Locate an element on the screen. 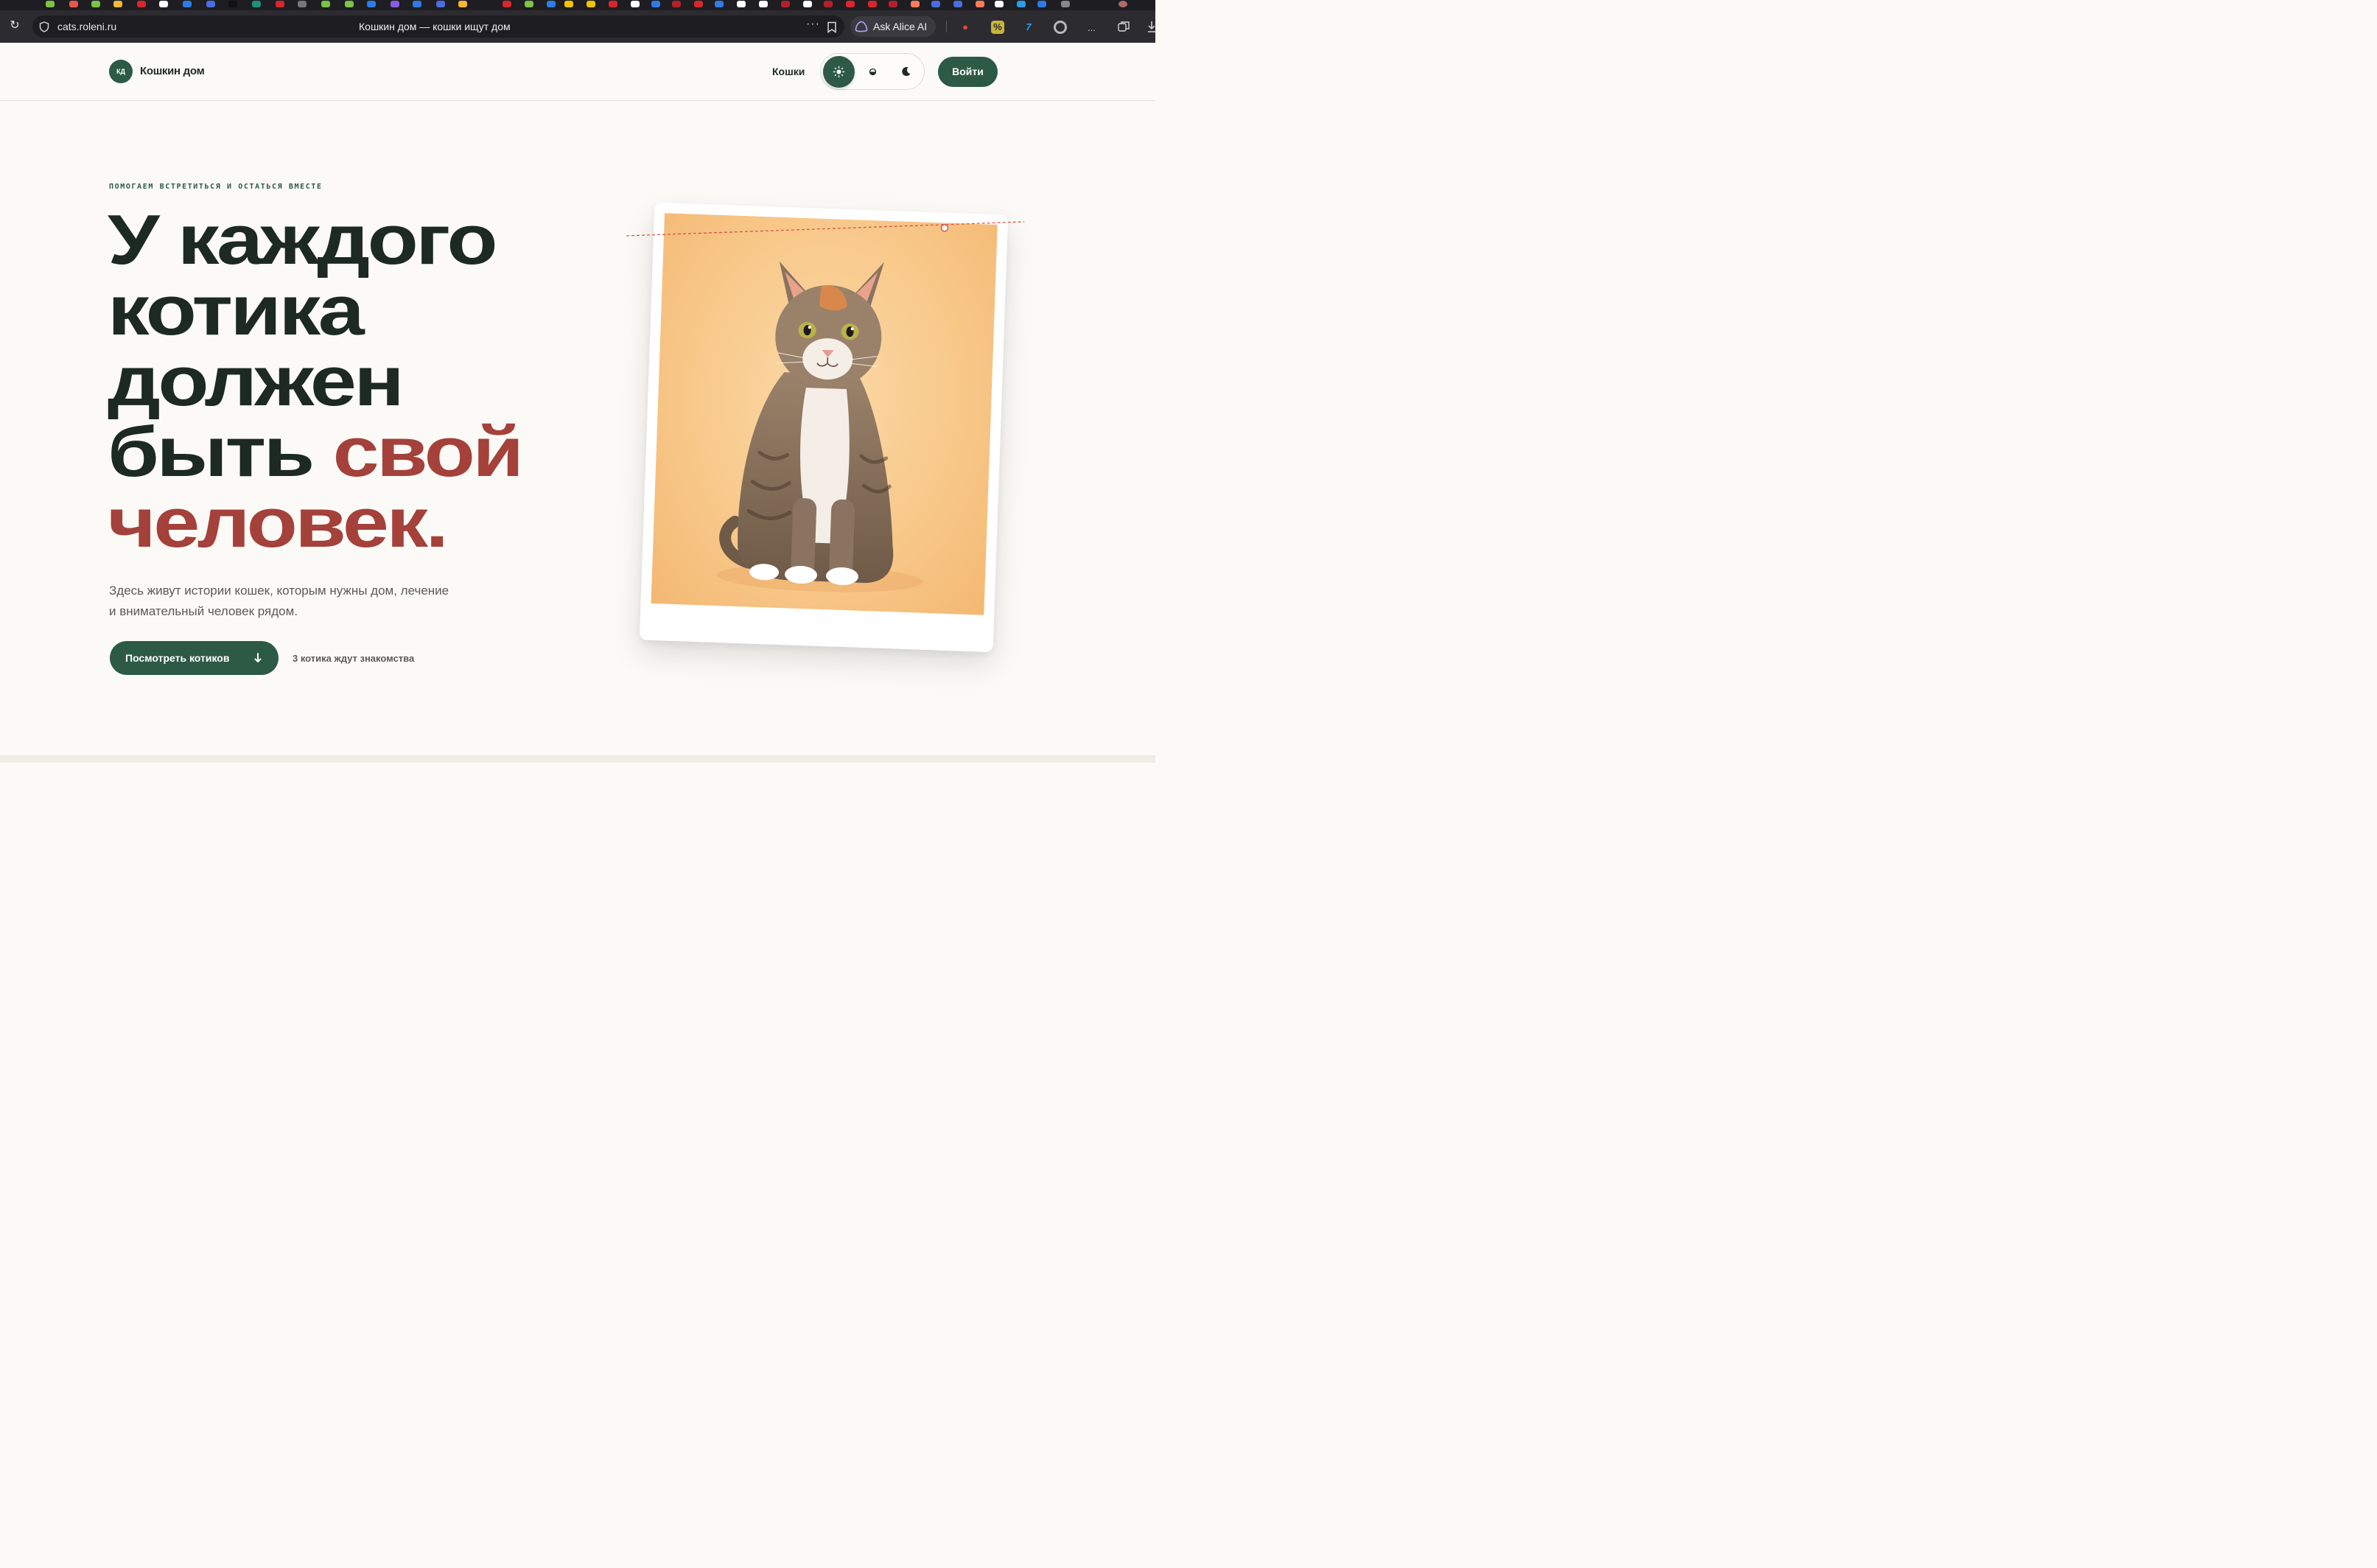 Image resolution: width=2377 pixels, height=1568 pixels. headline-fragment: быть is located at coordinates (220, 452).